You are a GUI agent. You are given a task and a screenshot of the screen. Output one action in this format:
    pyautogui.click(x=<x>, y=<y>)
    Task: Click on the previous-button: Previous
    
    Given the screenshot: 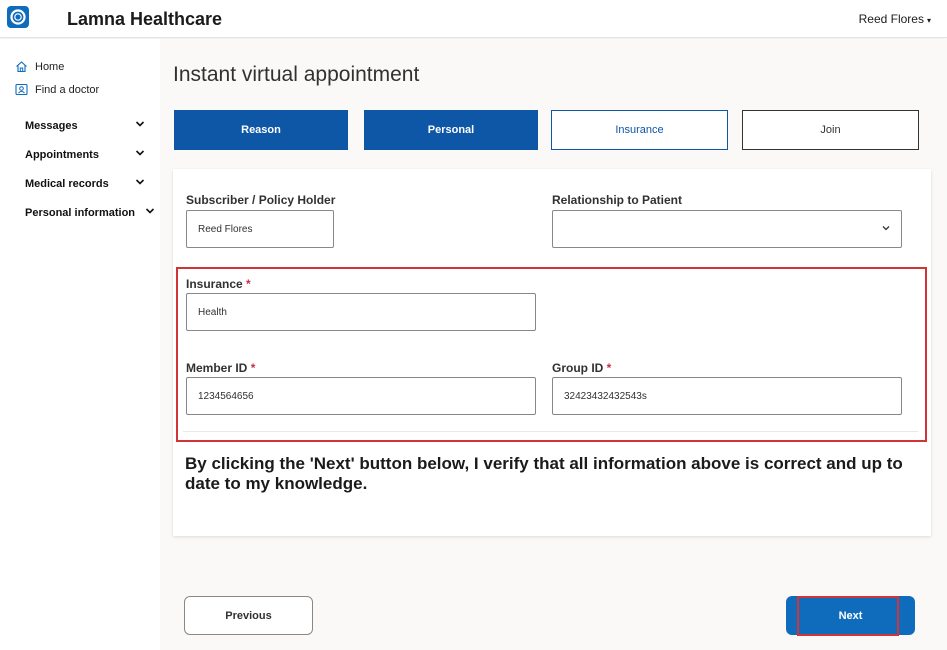 What is the action you would take?
    pyautogui.click(x=248, y=615)
    